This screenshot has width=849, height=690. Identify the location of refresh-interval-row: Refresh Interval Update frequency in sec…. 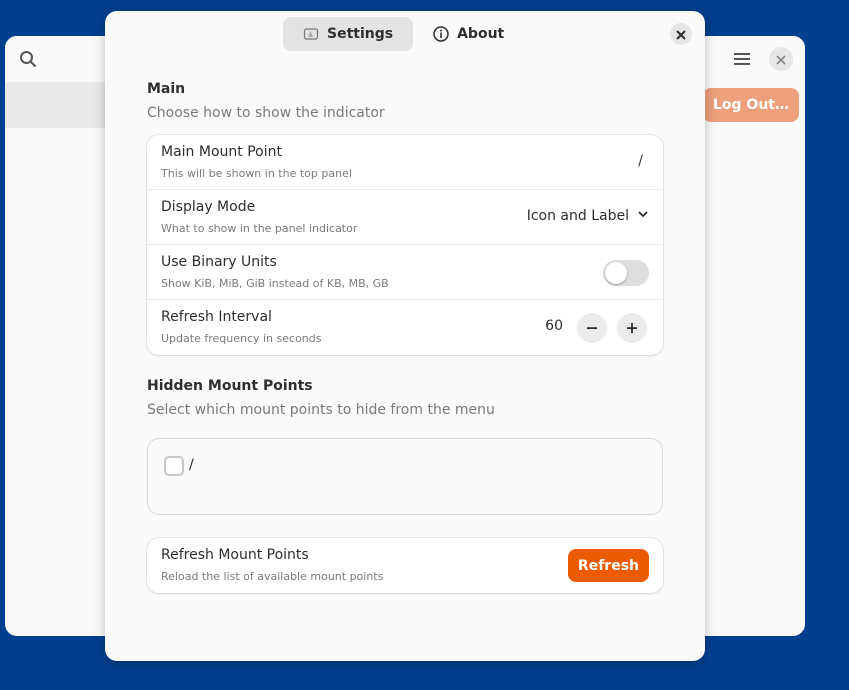
(405, 327).